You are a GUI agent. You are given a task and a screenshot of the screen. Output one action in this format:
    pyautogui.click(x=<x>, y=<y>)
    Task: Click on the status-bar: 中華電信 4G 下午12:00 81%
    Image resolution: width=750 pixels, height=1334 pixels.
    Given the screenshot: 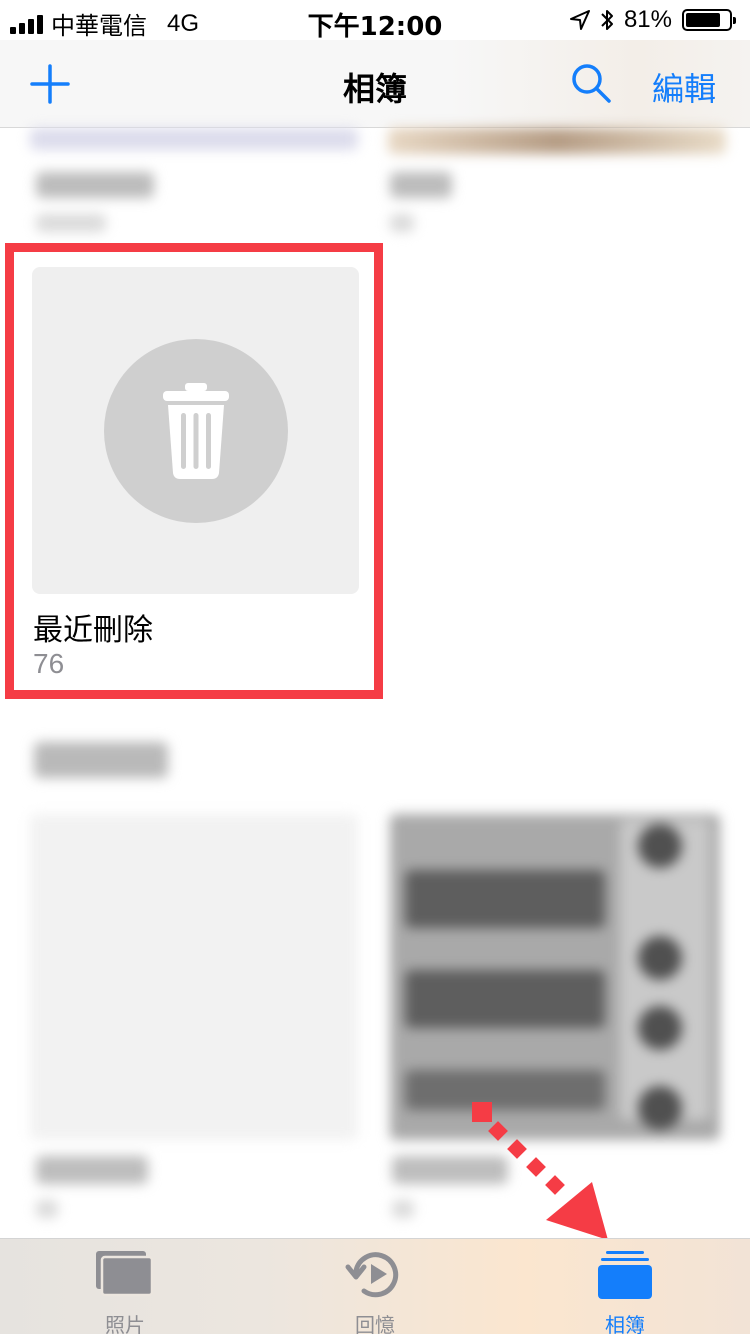 What is the action you would take?
    pyautogui.click(x=375, y=21)
    